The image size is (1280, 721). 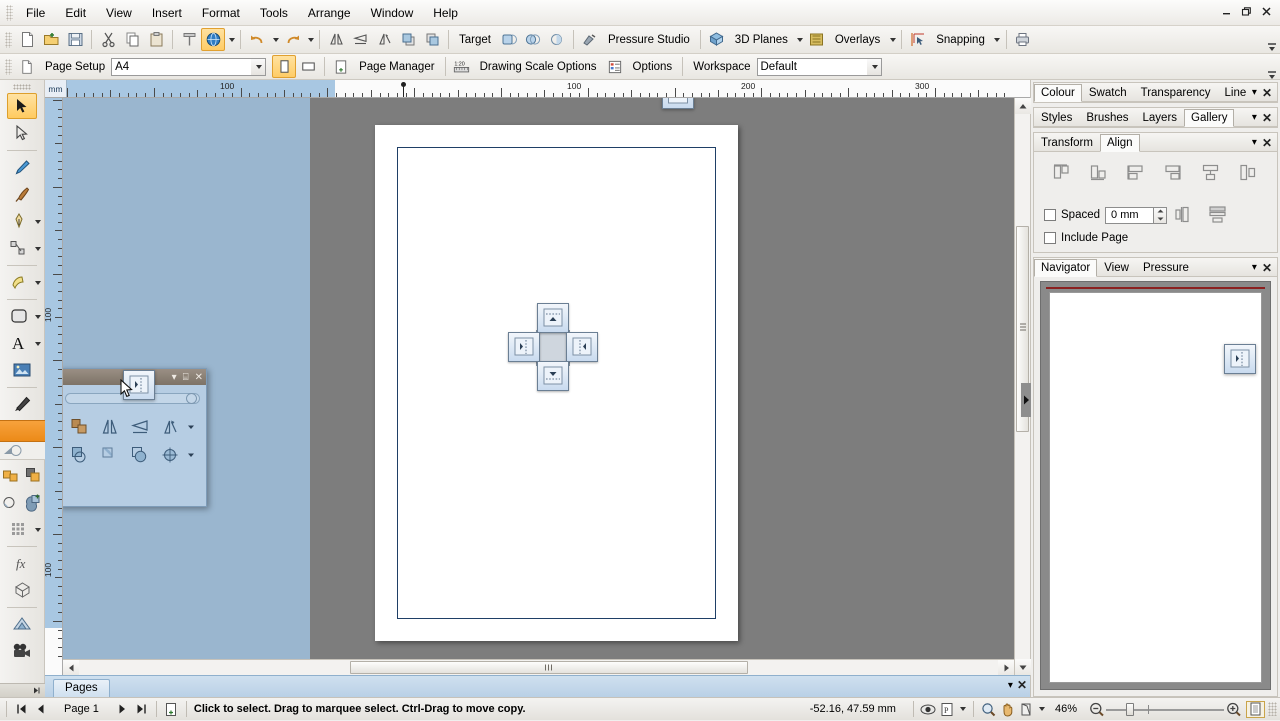 I want to click on tab-layers: Layers, so click(x=1160, y=118).